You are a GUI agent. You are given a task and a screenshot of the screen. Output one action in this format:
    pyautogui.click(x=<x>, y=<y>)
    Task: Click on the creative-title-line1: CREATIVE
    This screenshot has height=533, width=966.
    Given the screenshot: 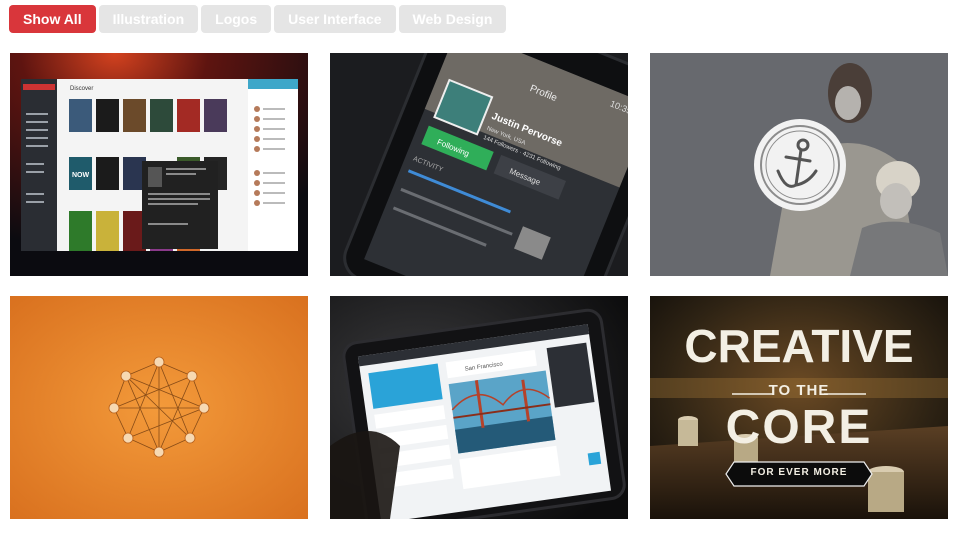 What is the action you would take?
    pyautogui.click(x=799, y=346)
    